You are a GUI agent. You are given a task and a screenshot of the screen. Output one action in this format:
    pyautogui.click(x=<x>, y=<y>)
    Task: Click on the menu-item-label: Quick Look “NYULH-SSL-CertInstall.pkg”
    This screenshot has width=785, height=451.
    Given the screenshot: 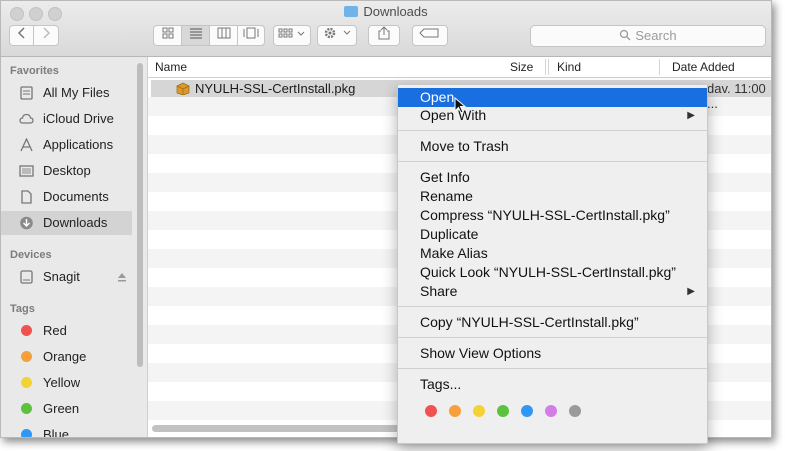 What is the action you would take?
    pyautogui.click(x=548, y=272)
    